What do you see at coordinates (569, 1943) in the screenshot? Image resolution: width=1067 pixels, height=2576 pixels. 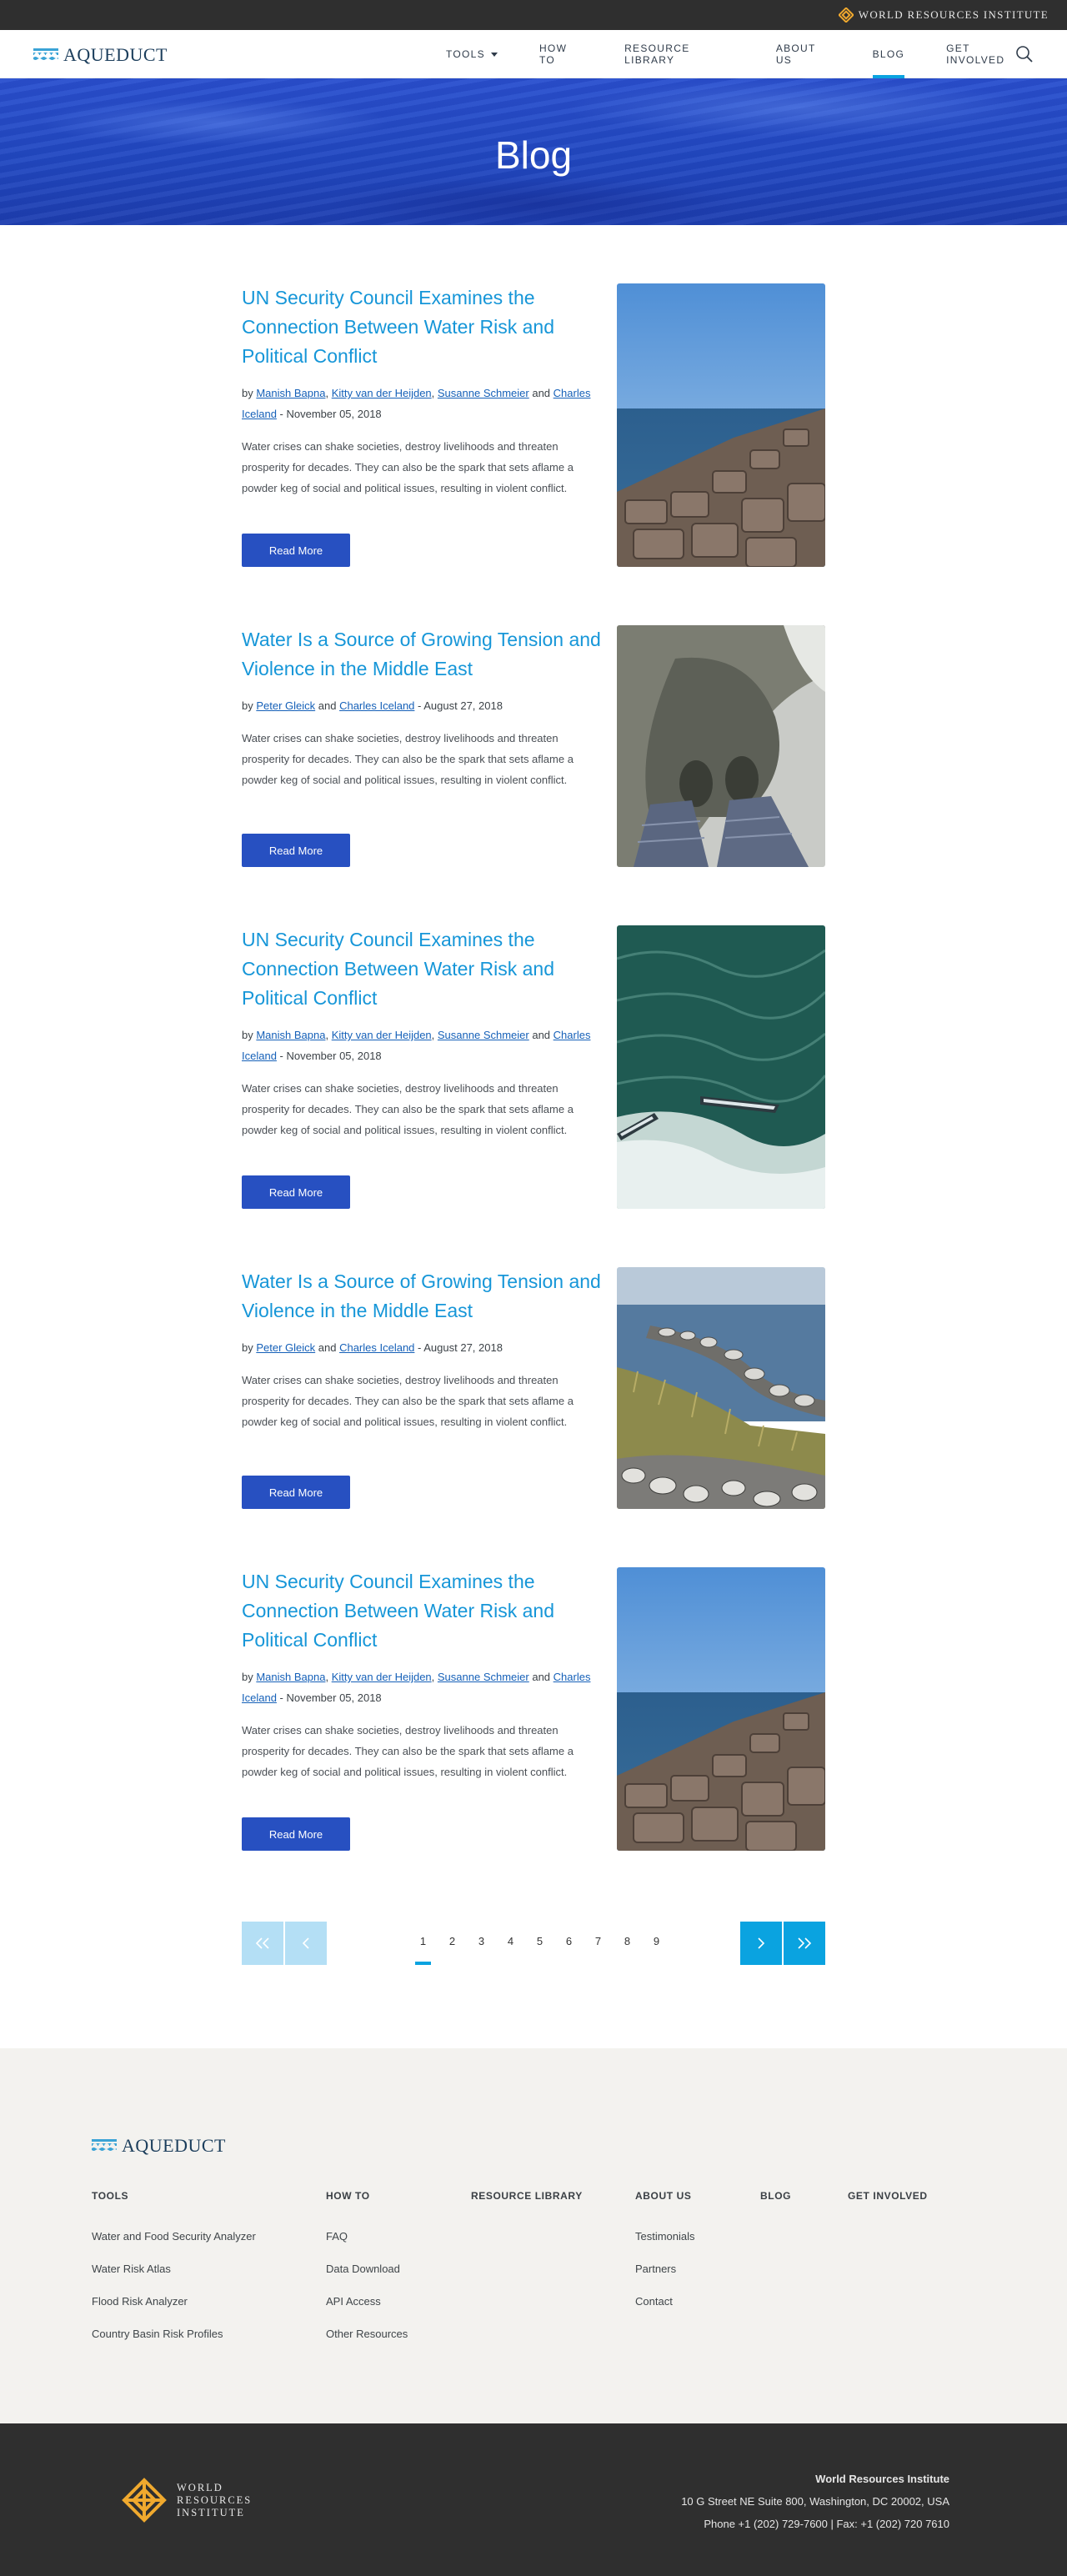 I see `page-6: 6` at bounding box center [569, 1943].